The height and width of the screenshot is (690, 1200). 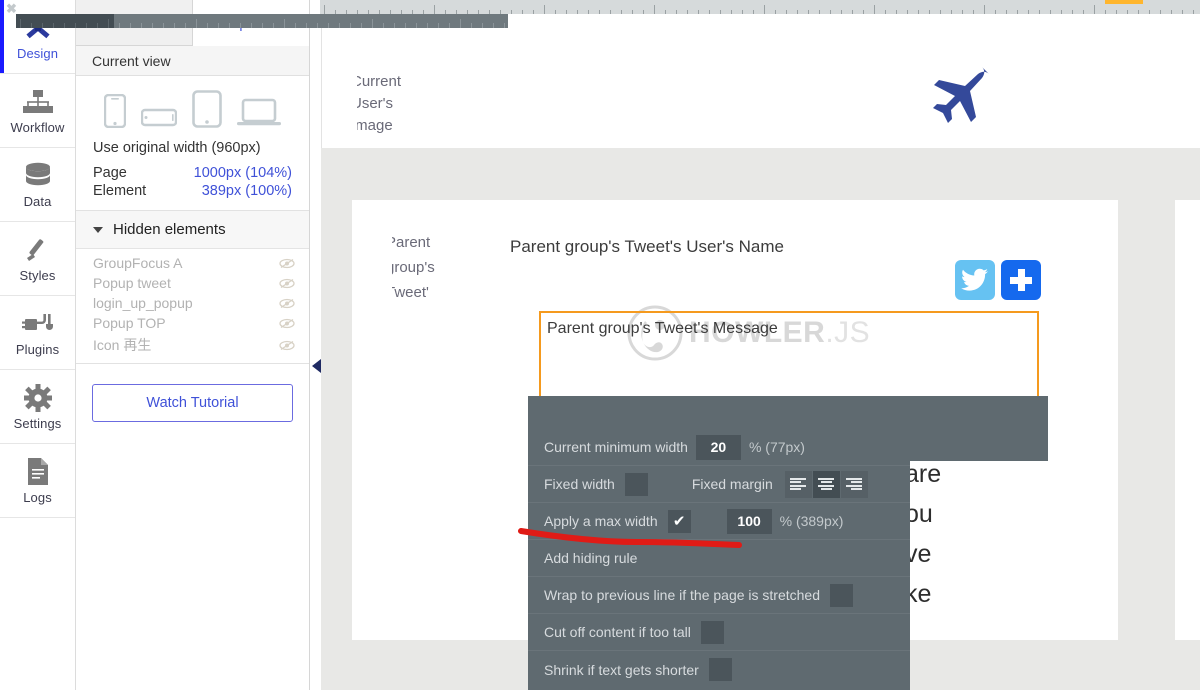 I want to click on fixed-width-checkbox, so click(x=636, y=484).